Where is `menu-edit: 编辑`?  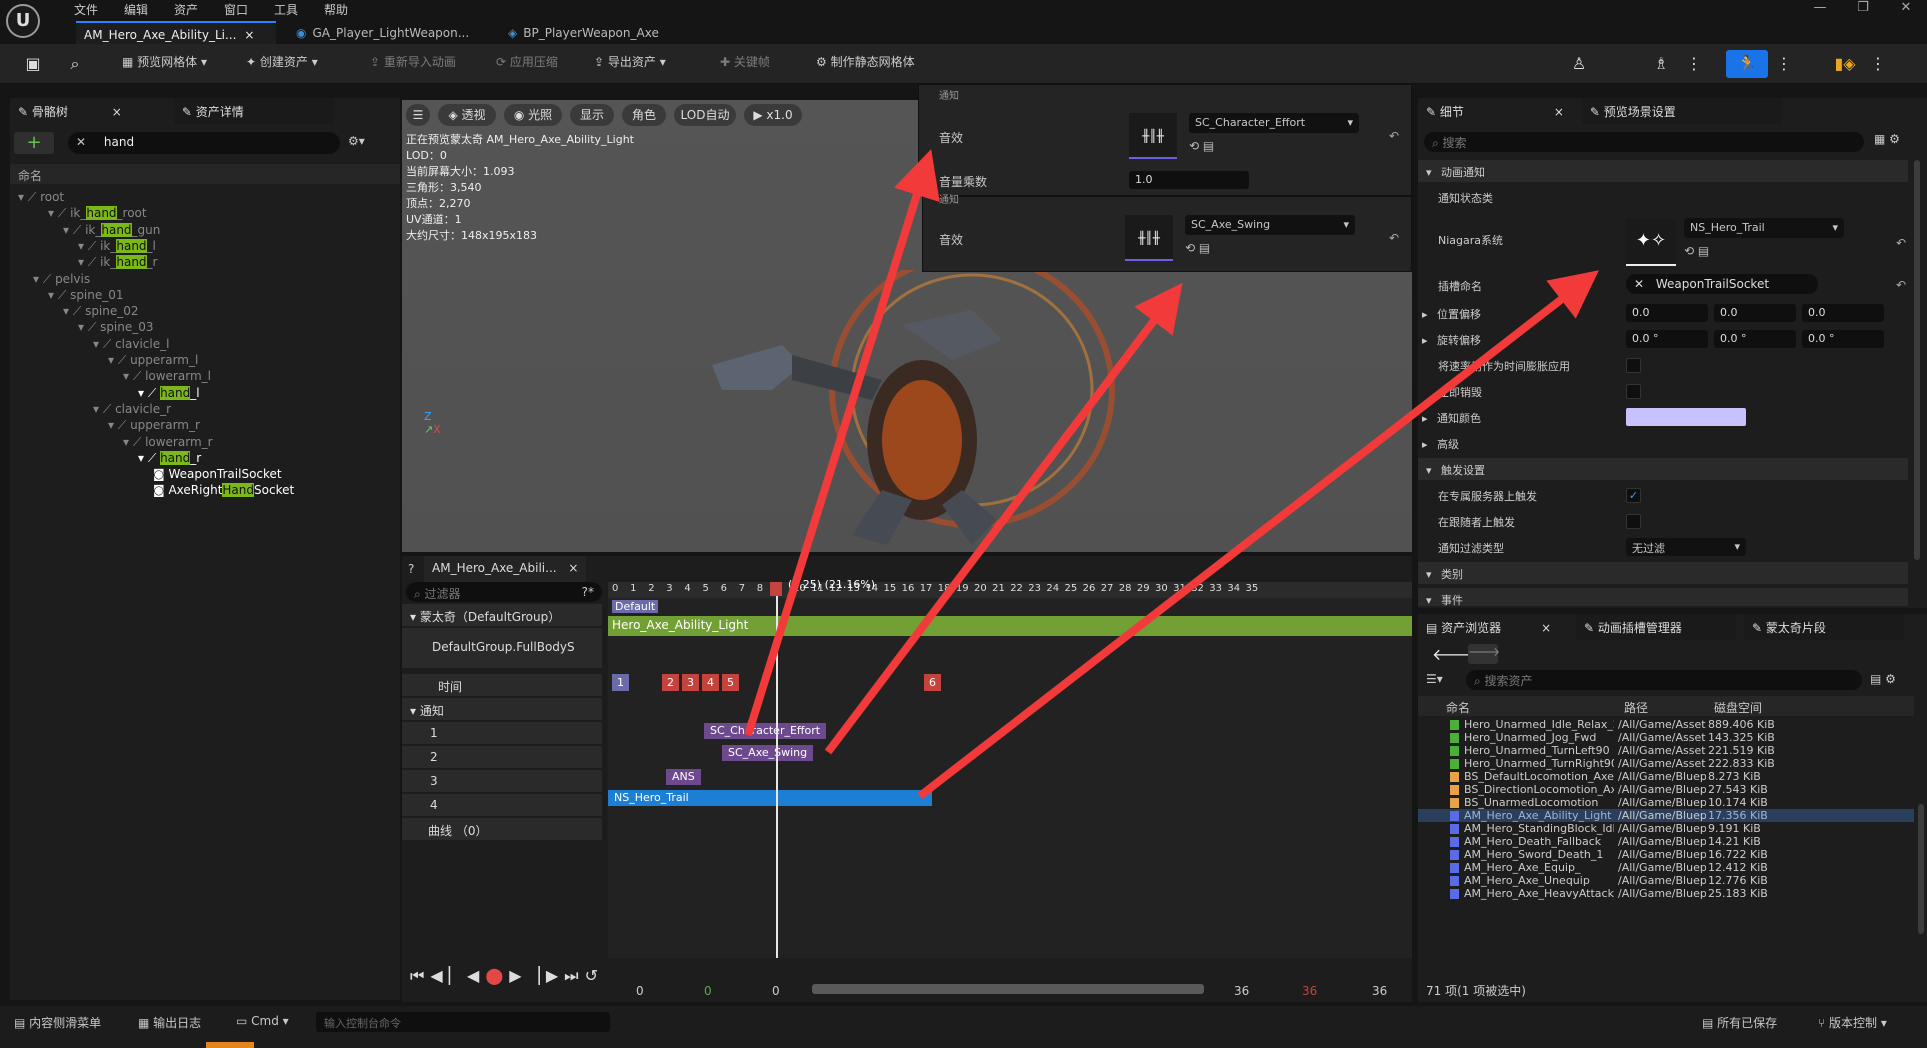
menu-edit: 编辑 is located at coordinates (136, 10).